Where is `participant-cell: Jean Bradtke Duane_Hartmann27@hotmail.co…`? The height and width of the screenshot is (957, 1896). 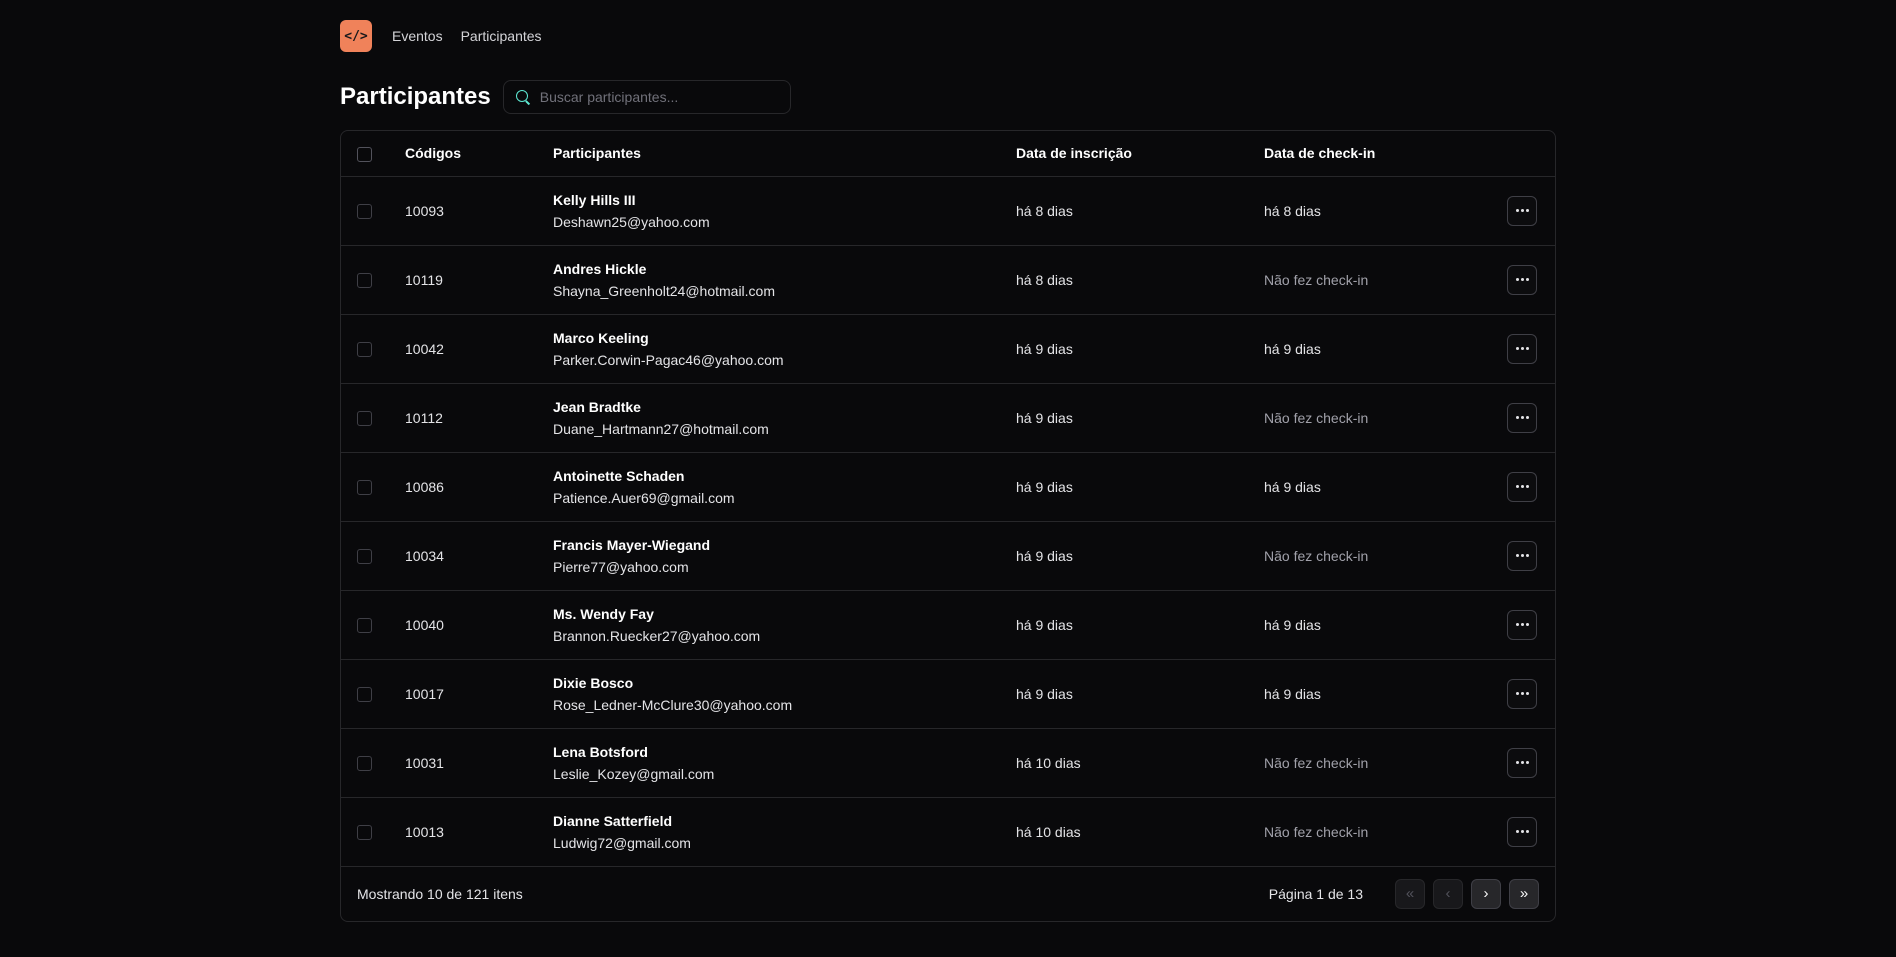
participant-cell: Jean Bradtke Duane_Hartmann27@hotmail.co… is located at coordinates (784, 417).